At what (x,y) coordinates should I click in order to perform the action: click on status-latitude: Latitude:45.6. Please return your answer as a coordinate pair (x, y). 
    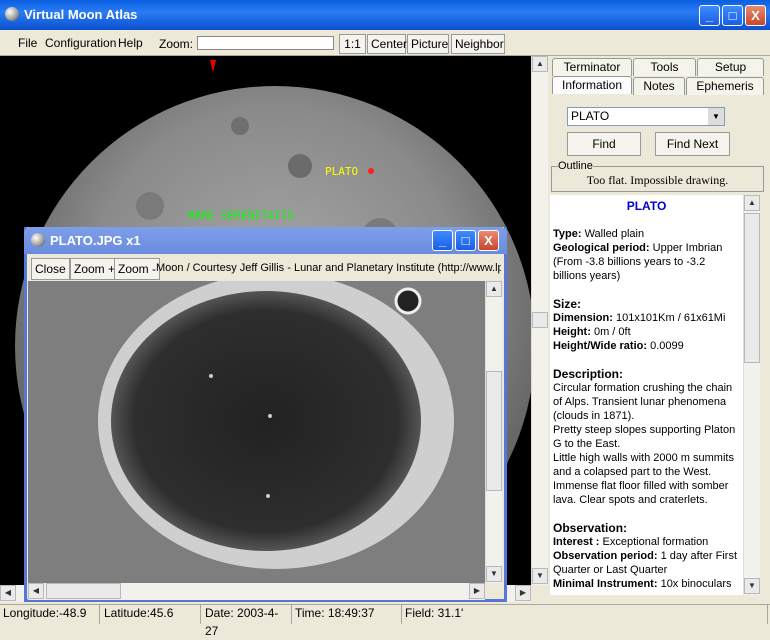
    Looking at the image, I should click on (151, 614).